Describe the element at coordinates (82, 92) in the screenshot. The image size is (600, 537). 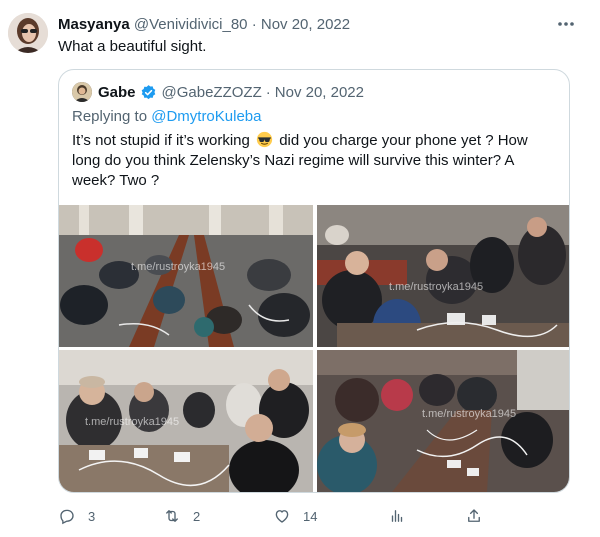
I see `quoted-author-avatar` at that location.